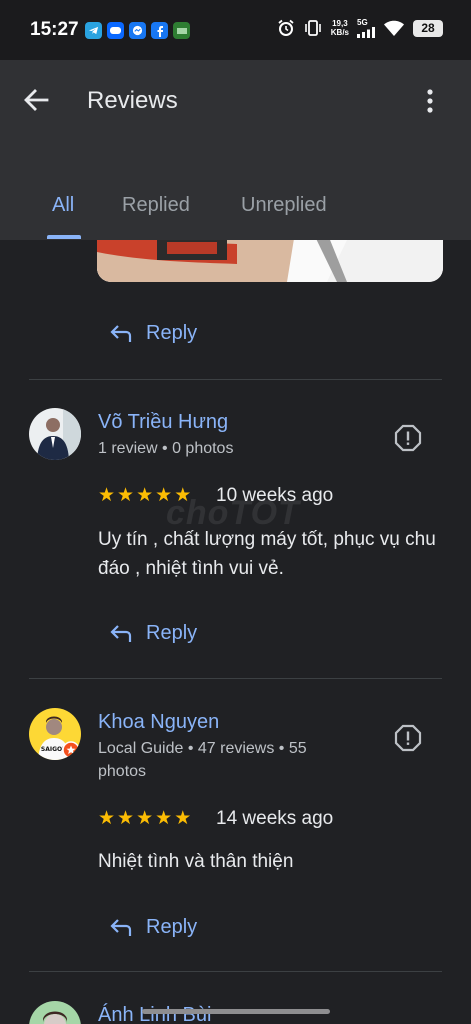  I want to click on alarm-icon, so click(286, 27).